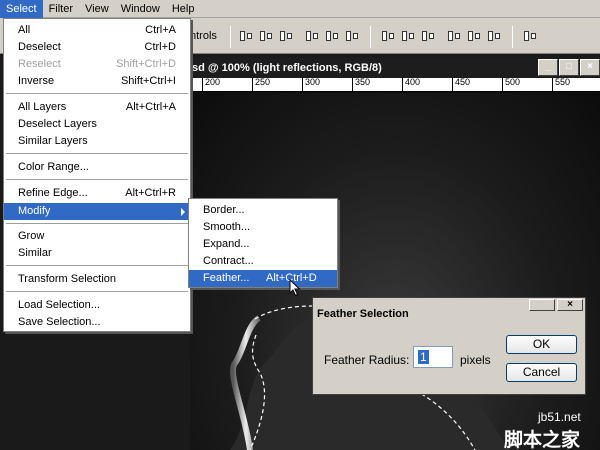 This screenshot has width=600, height=450. Describe the element at coordinates (97, 193) in the screenshot. I see `menu-item-refine-edge: Refine Edge... Alt+Ctrl+R` at that location.